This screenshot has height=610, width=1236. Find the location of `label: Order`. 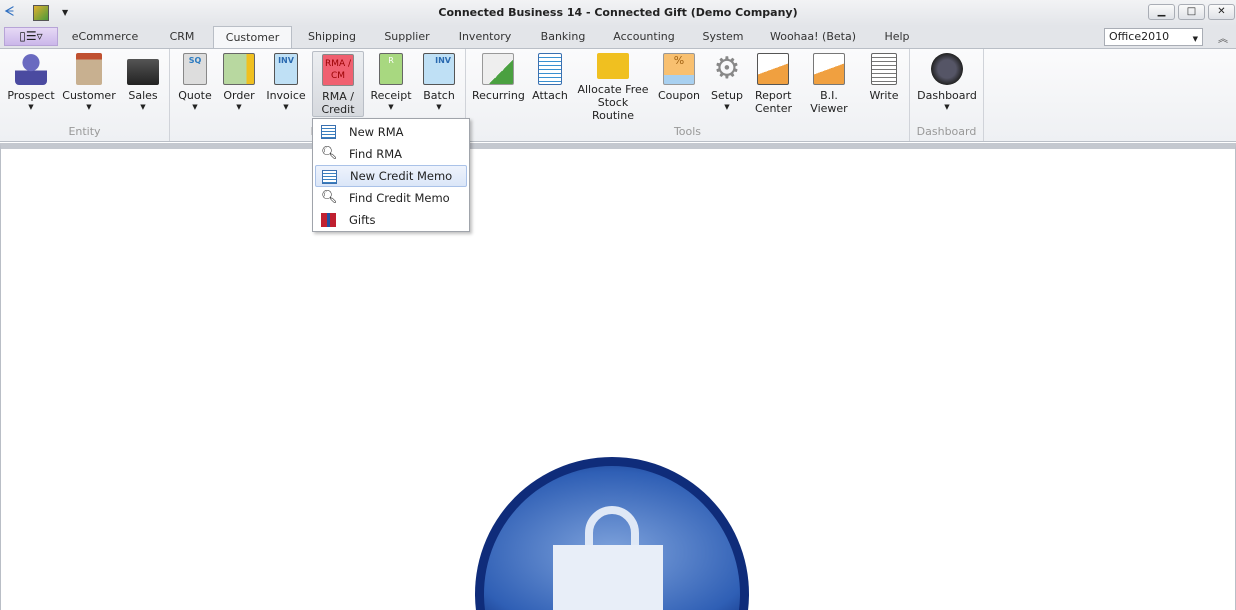

label: Order is located at coordinates (239, 95).